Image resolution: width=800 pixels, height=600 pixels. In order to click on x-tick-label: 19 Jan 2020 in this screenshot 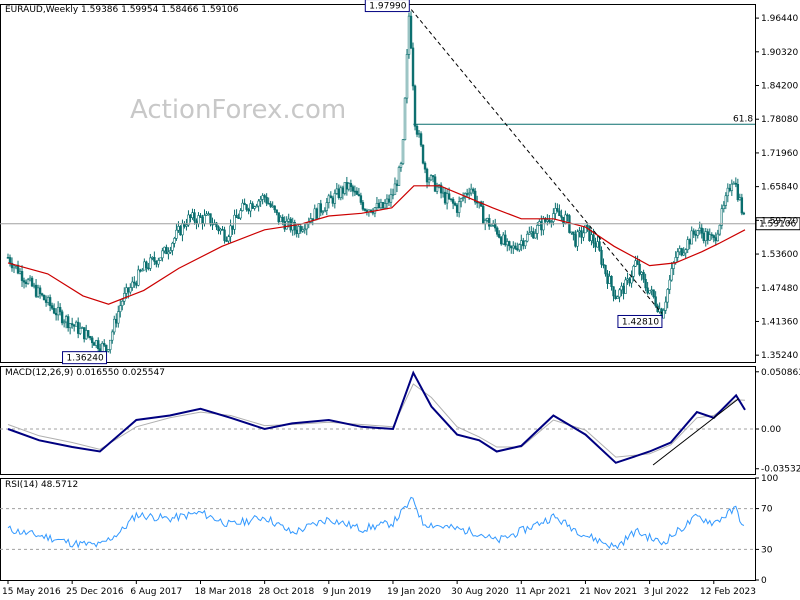, I will do `click(414, 592)`.